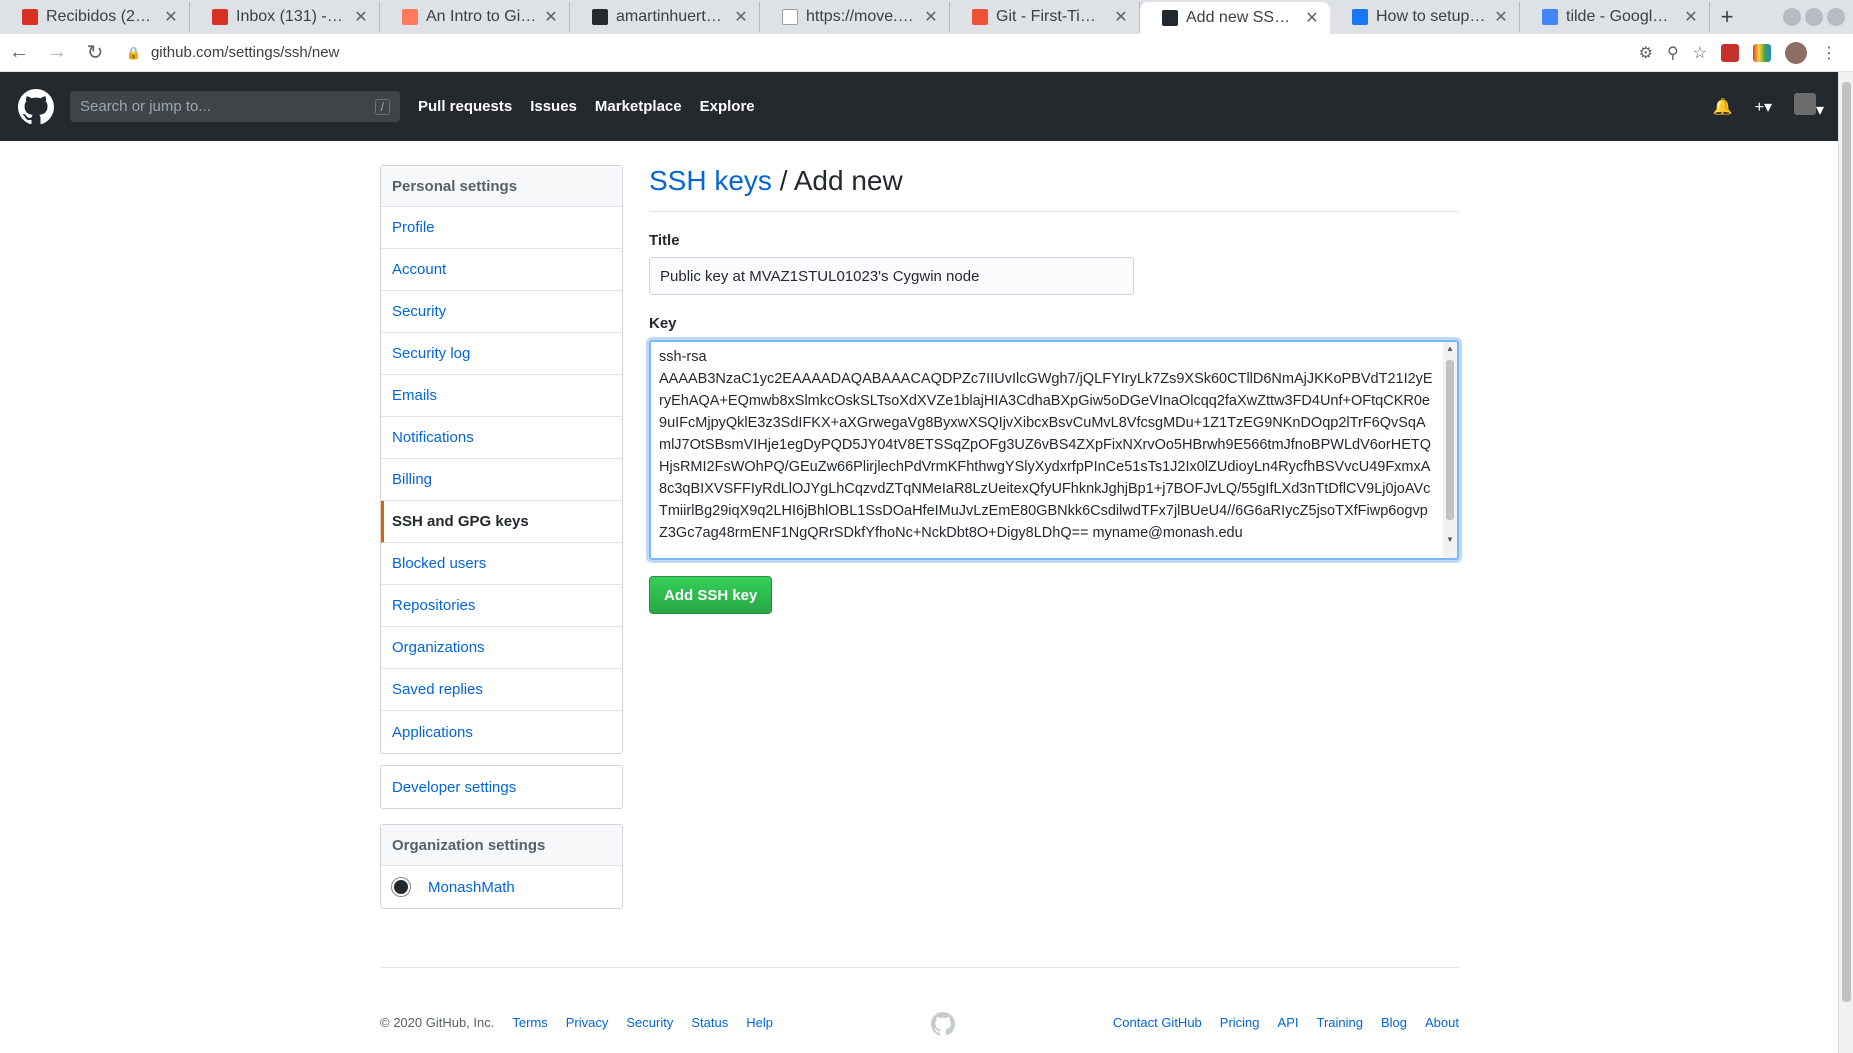 The height and width of the screenshot is (1053, 1853). I want to click on nav-pull-requests: Pull requests, so click(465, 106).